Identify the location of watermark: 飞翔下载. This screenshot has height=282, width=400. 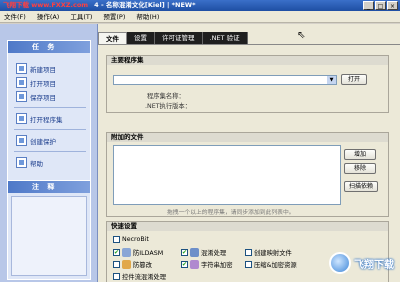
(361, 263).